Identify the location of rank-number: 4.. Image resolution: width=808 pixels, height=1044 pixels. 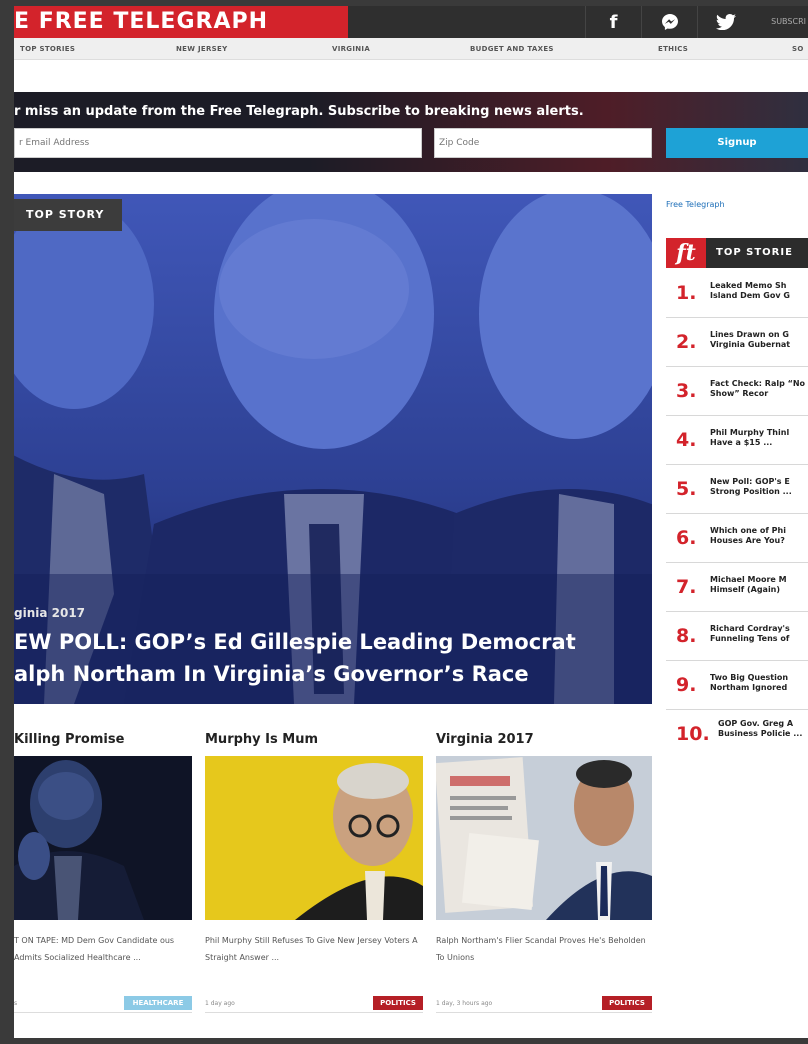
(686, 440).